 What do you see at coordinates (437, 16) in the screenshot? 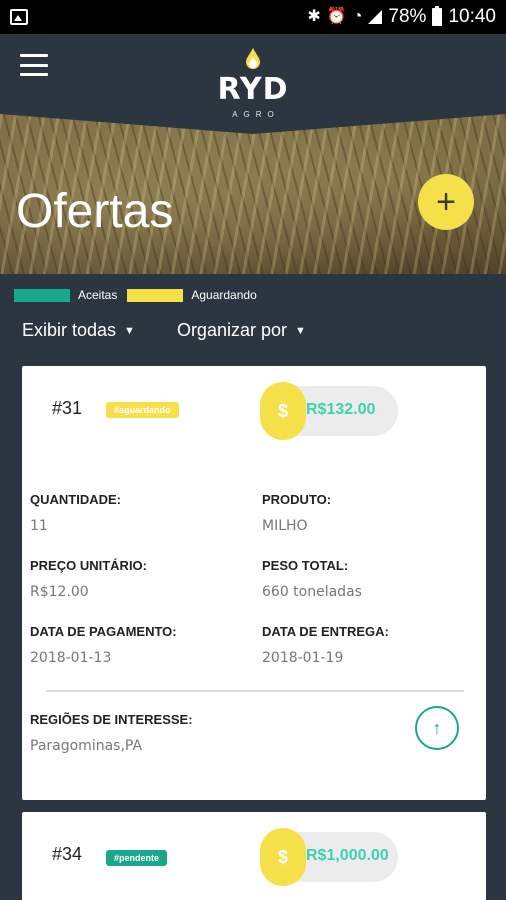
I see `battery-icon` at bounding box center [437, 16].